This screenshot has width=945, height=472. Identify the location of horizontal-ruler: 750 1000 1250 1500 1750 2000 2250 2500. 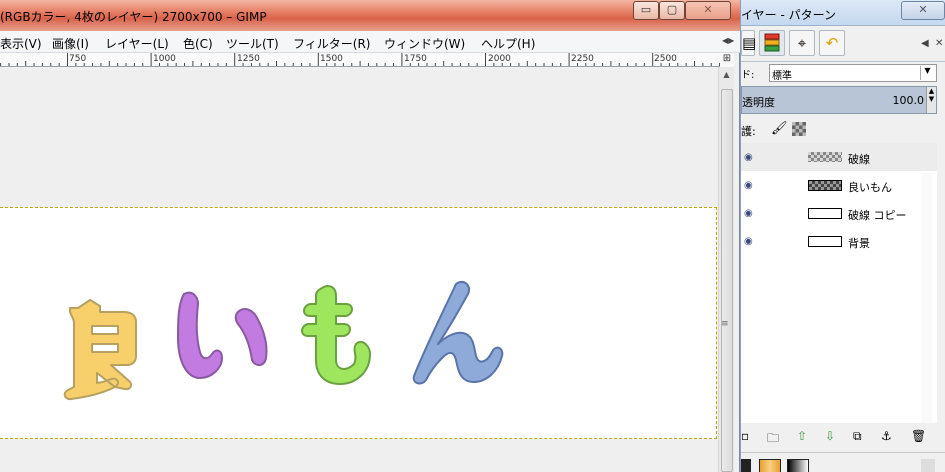
(360, 60).